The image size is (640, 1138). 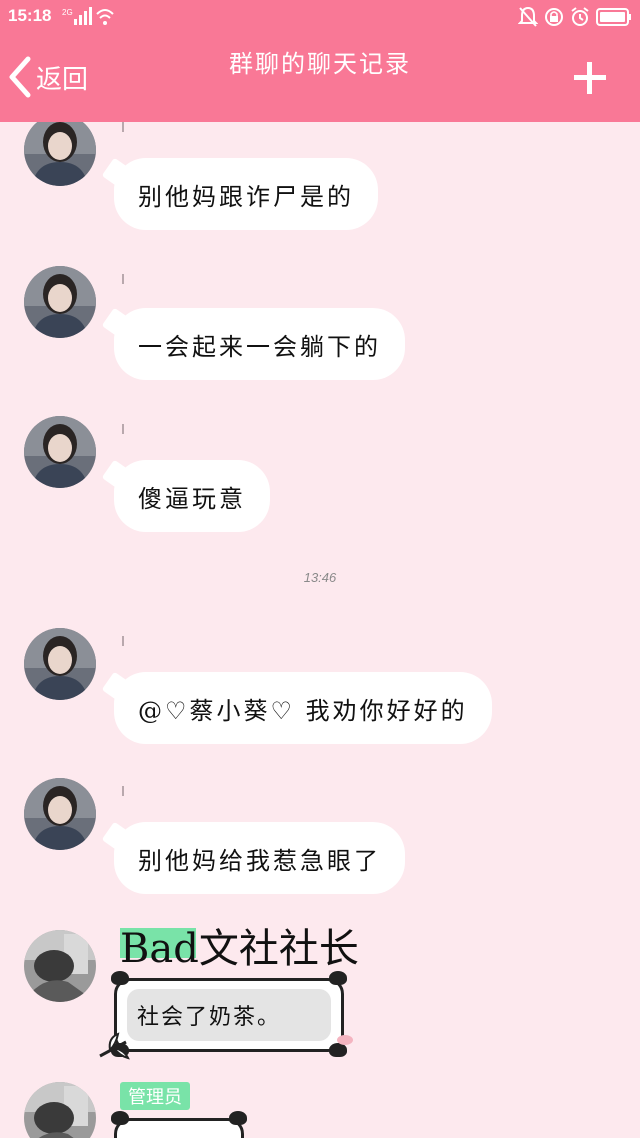 I want to click on message-bubble: 别他妈跟诈尸是的, so click(x=246, y=194).